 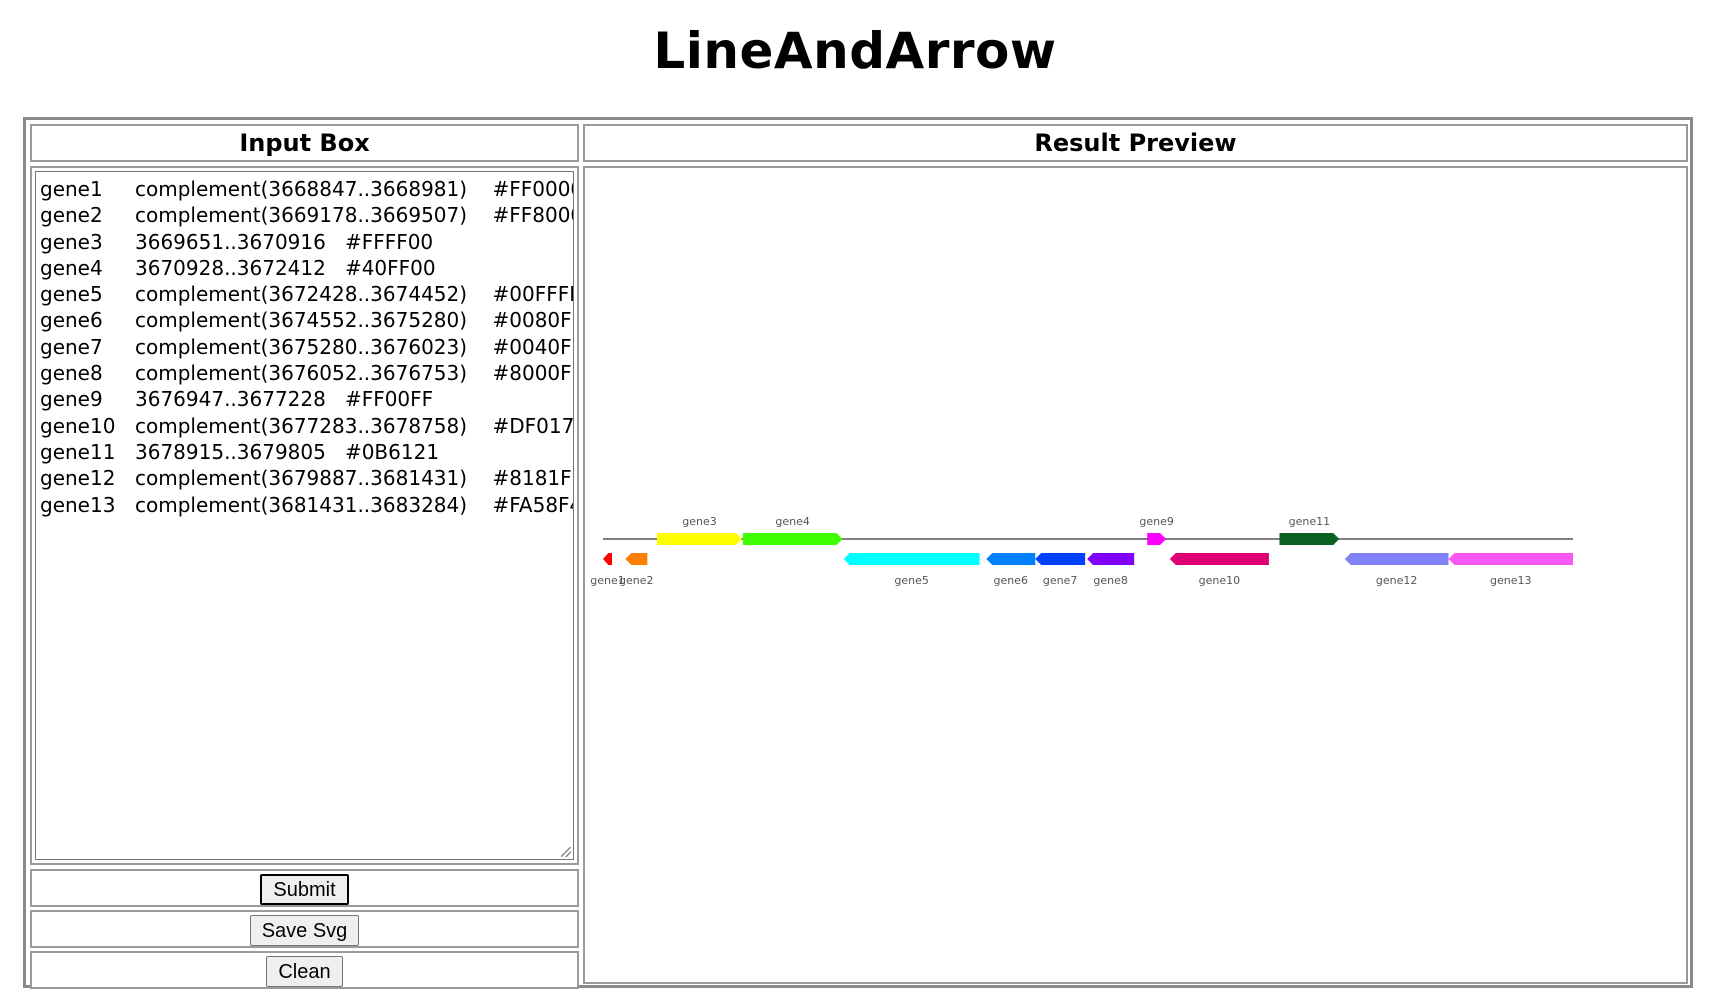 What do you see at coordinates (792, 539) in the screenshot?
I see `gene-arrow-gene4` at bounding box center [792, 539].